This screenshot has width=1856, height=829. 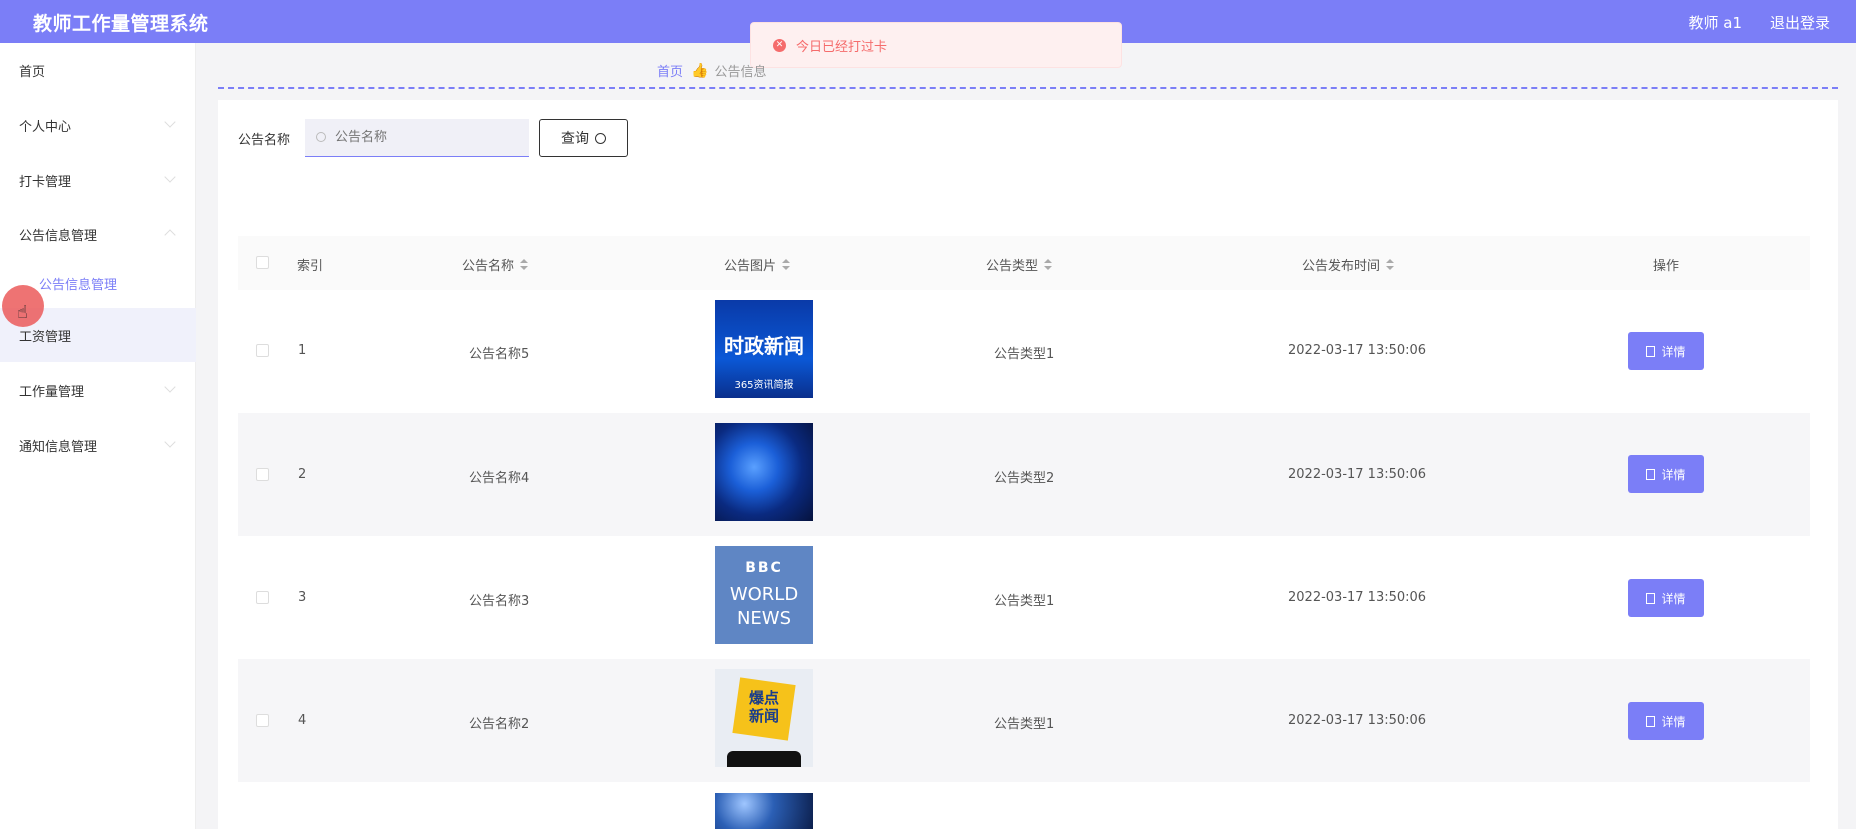 I want to click on select-all-checkbox, so click(x=262, y=262).